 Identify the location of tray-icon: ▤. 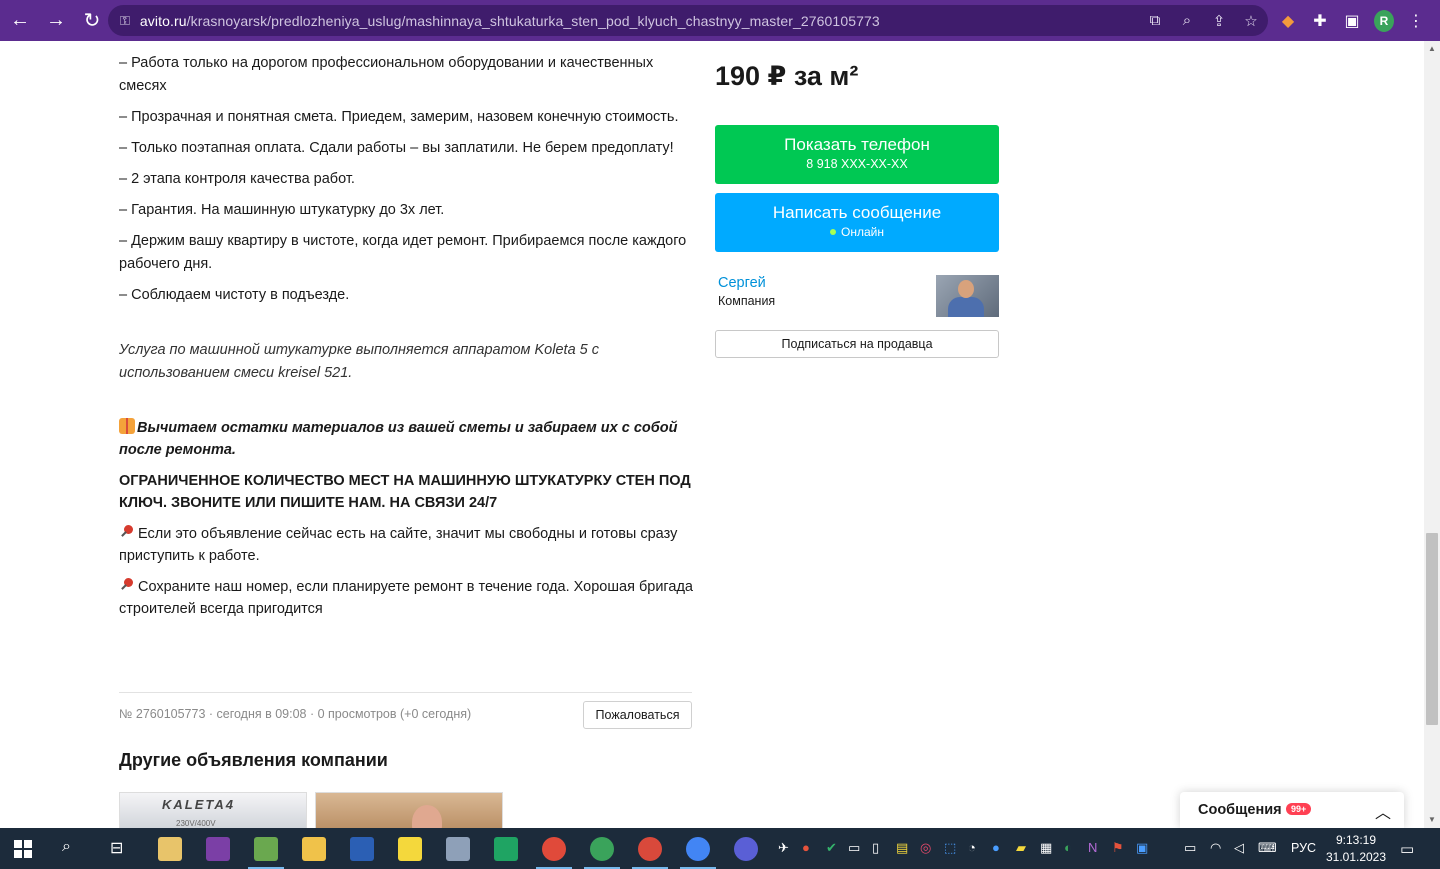
(902, 849).